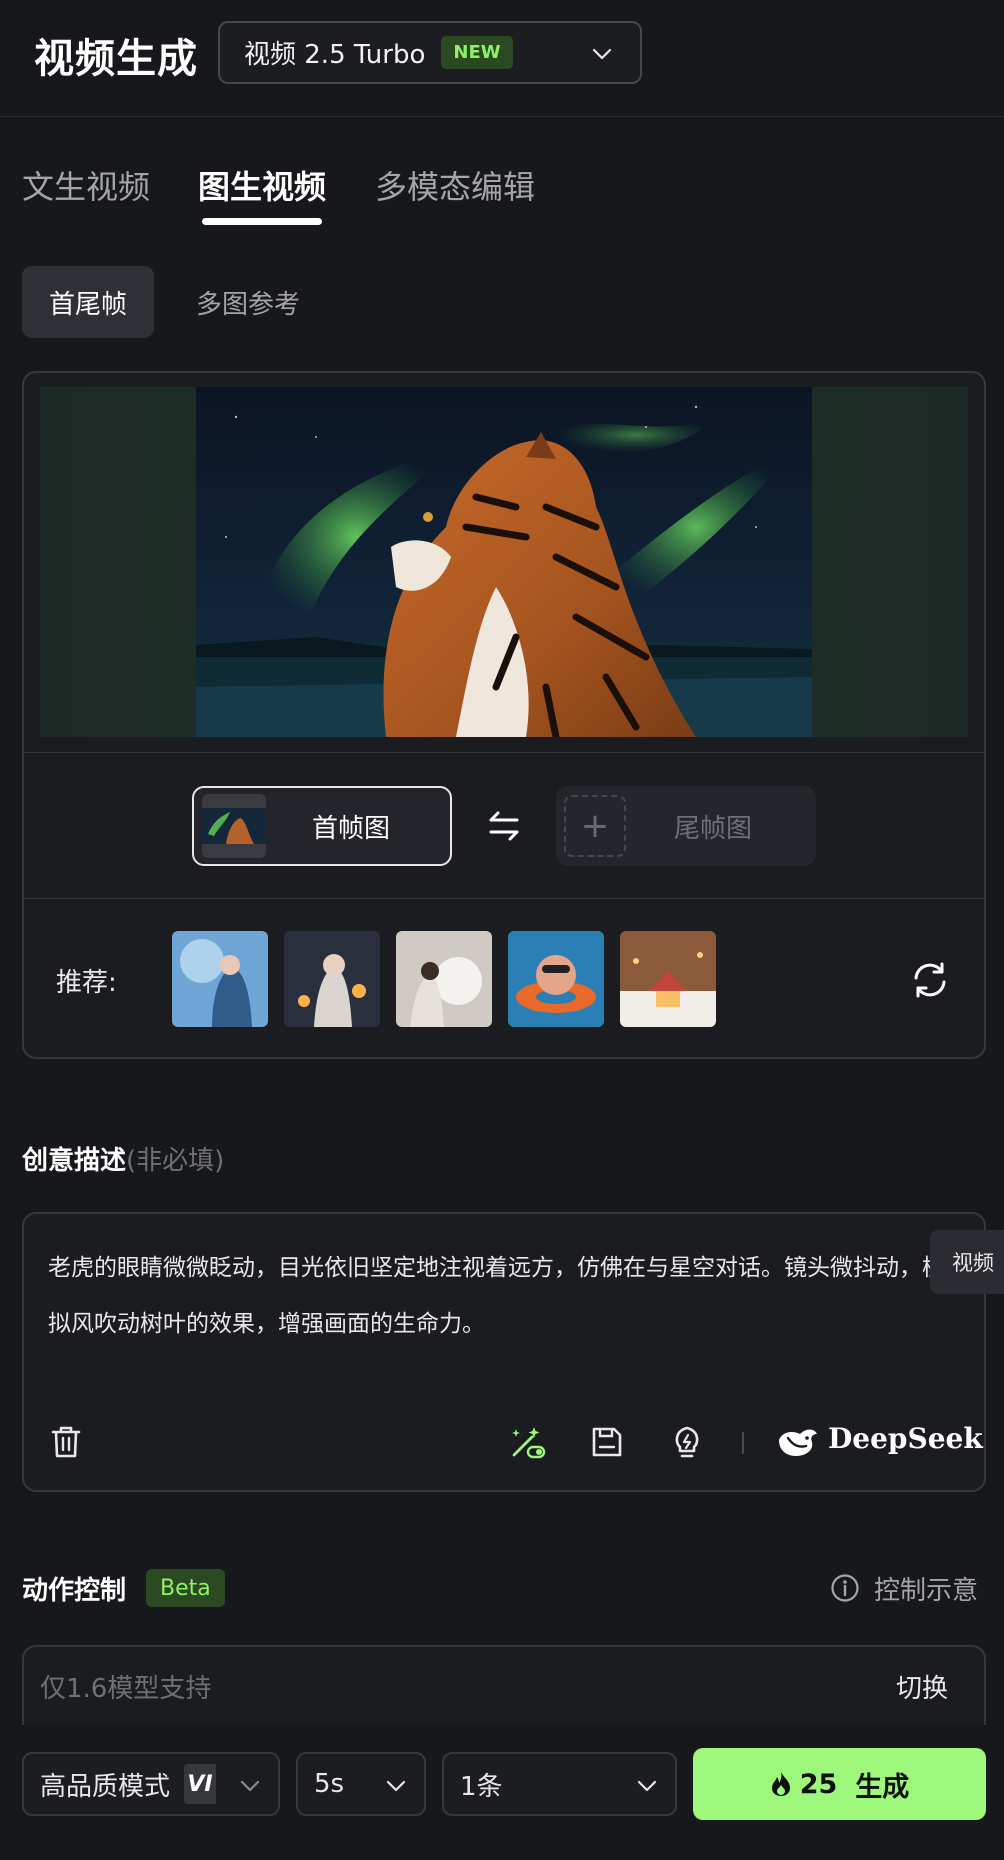 The image size is (1004, 1860). I want to click on plus-icon: +, so click(595, 826).